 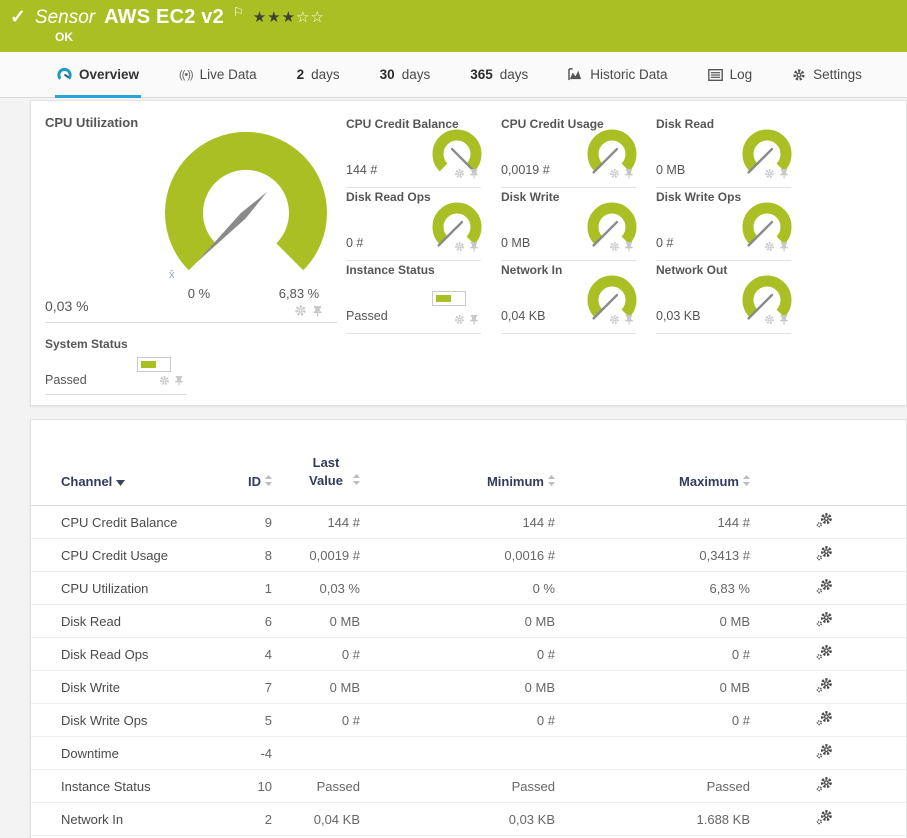 I want to click on channel-name: Disk Read Ops, so click(x=128, y=654).